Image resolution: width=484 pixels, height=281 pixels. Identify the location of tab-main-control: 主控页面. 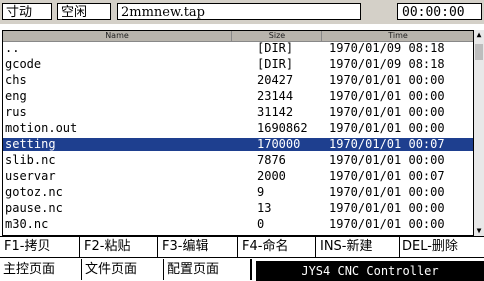
(41, 269).